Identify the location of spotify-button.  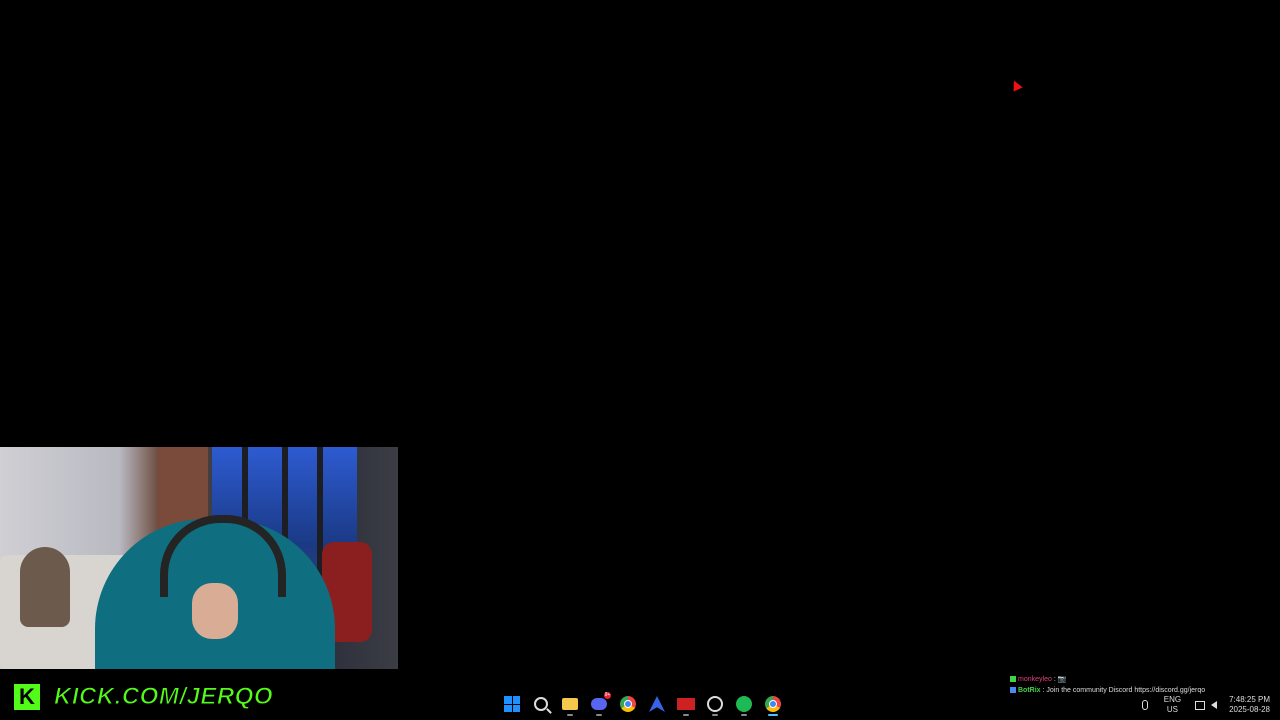
(744, 704).